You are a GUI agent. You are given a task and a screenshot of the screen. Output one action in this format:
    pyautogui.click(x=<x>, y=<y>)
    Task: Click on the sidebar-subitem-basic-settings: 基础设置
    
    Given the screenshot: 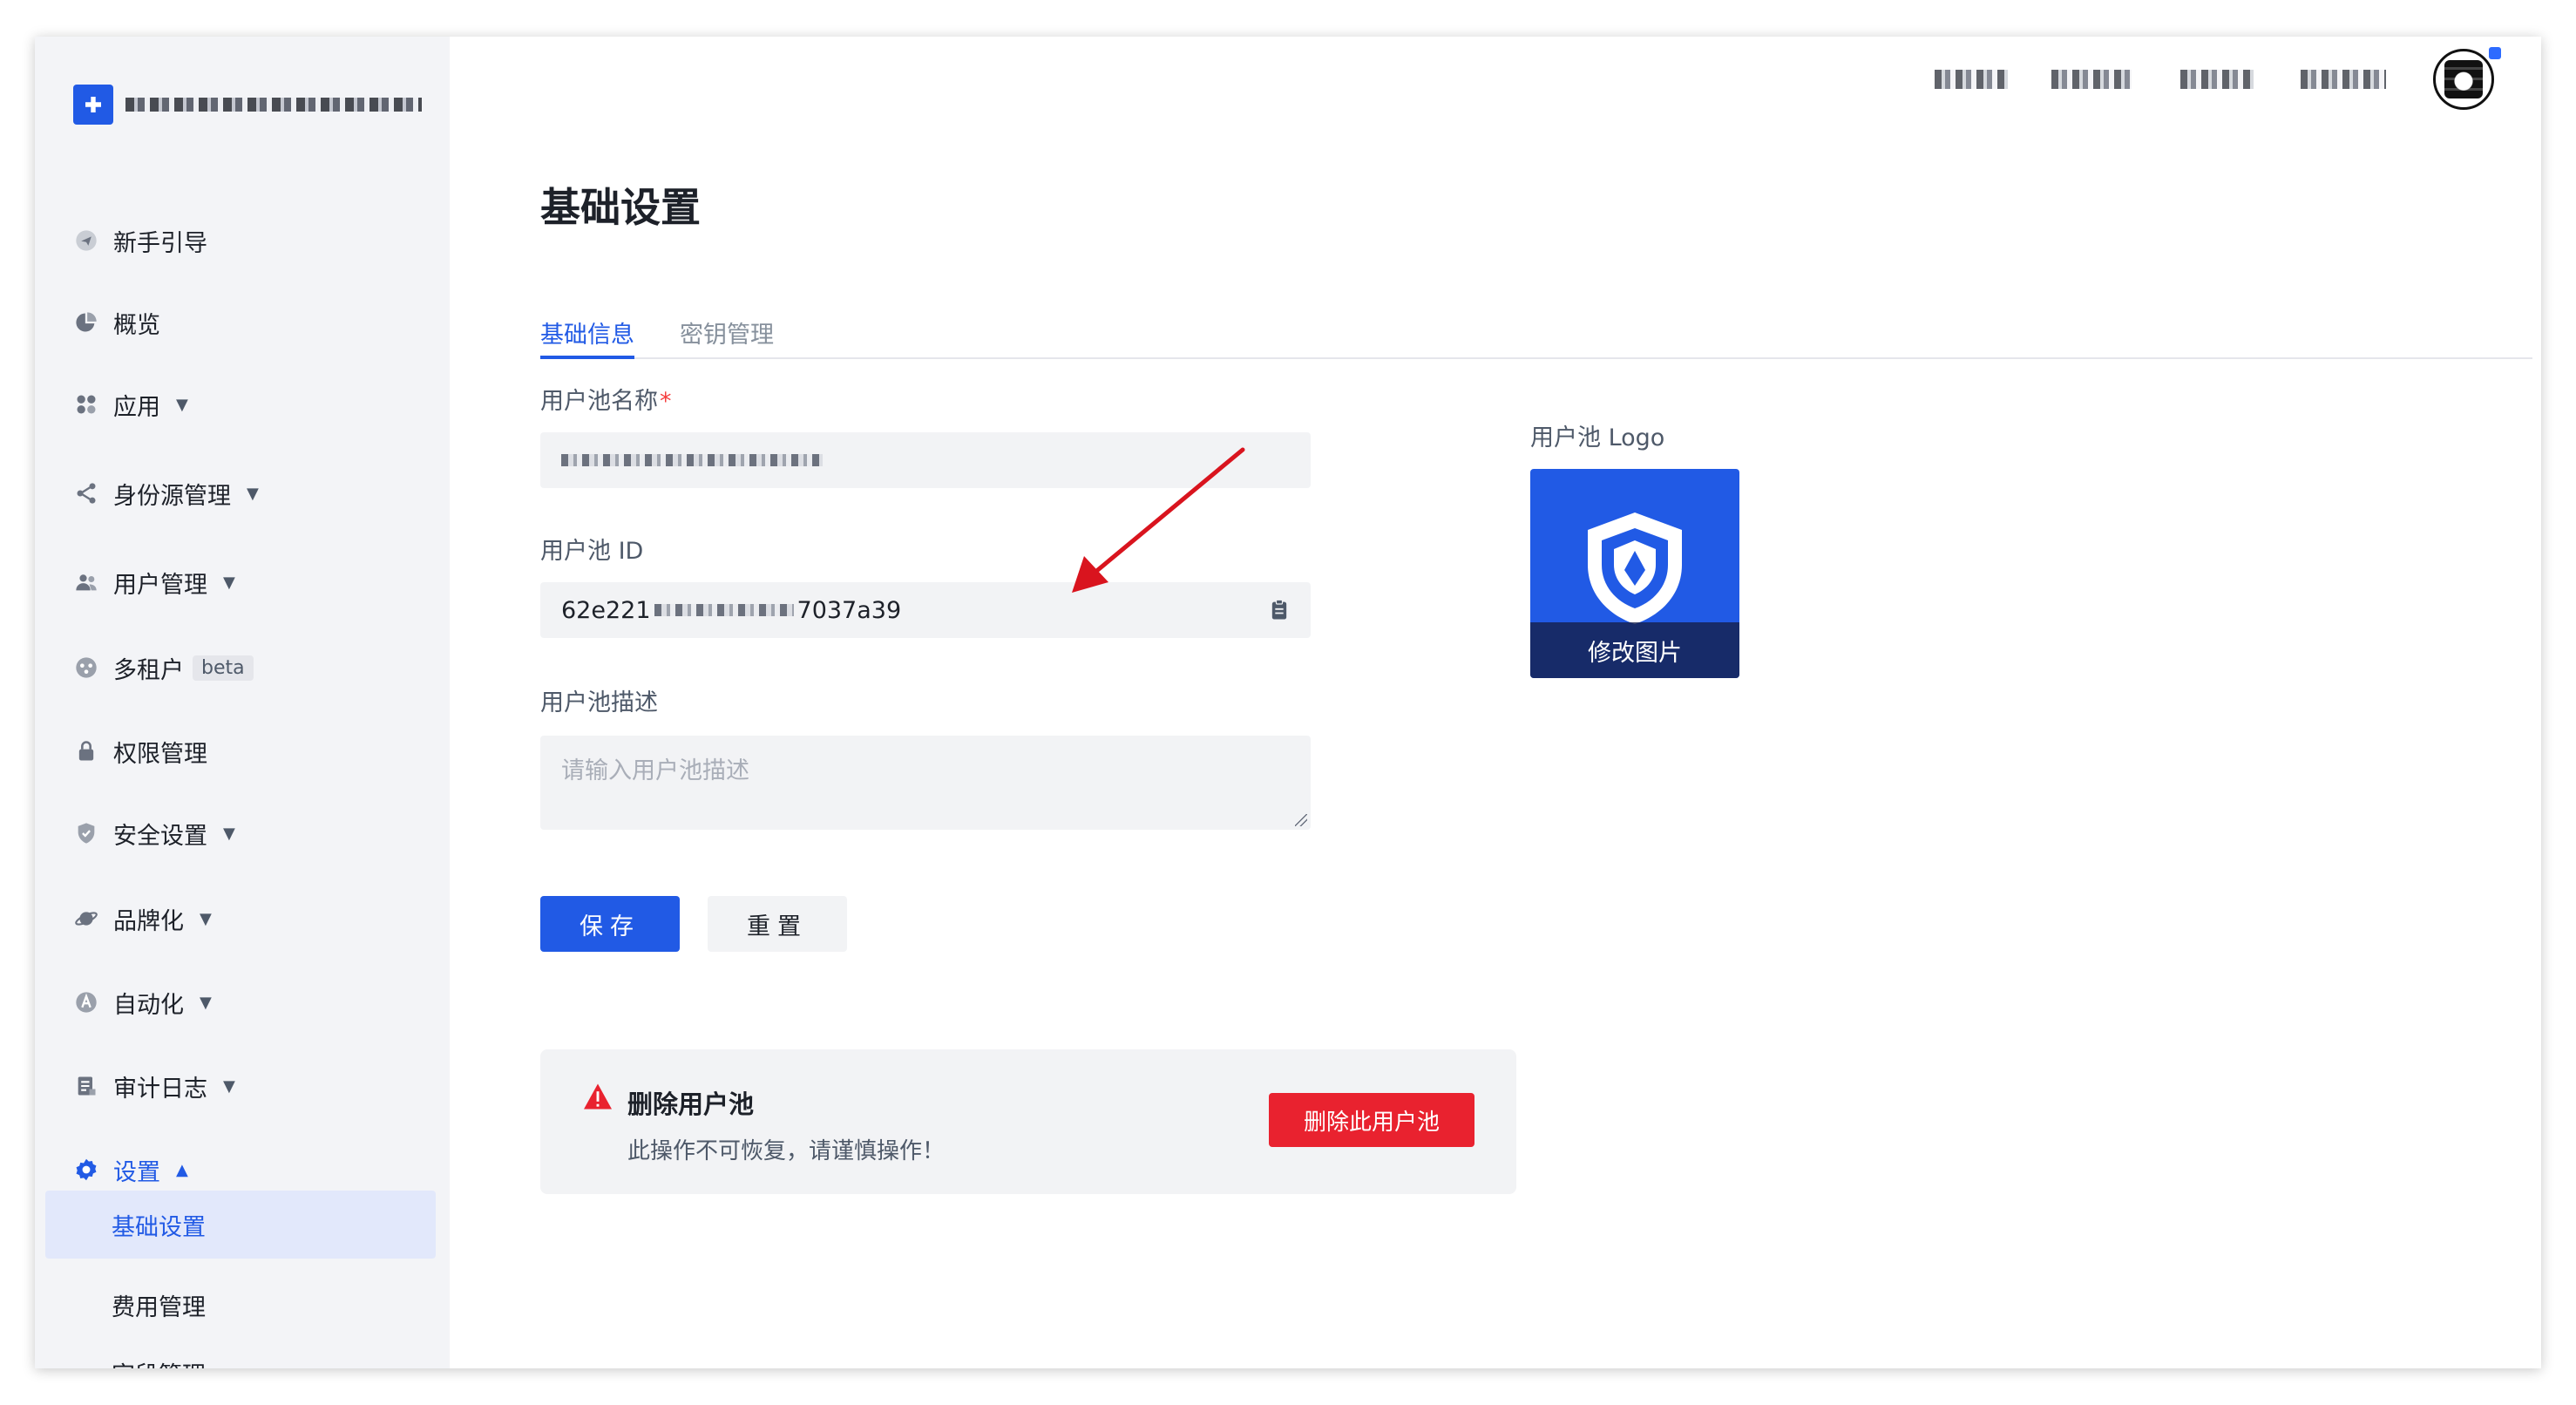 What is the action you would take?
    pyautogui.click(x=241, y=1225)
    